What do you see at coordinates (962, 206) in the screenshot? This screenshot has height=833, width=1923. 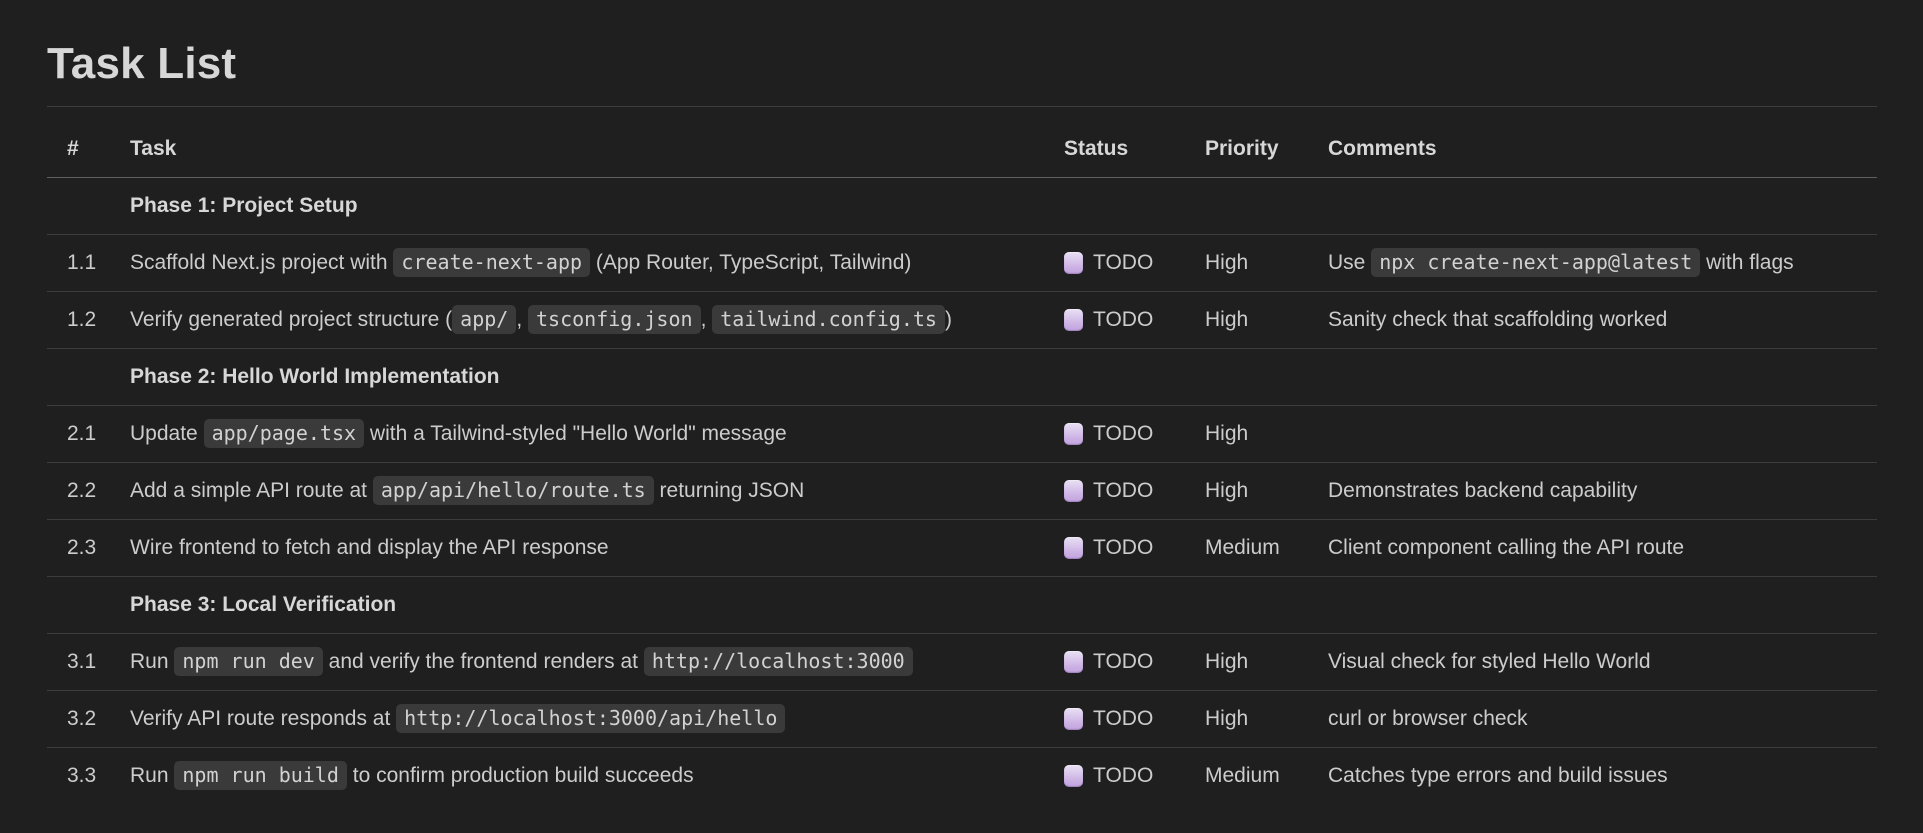 I see `section-row: Phase 1: Project Setup` at bounding box center [962, 206].